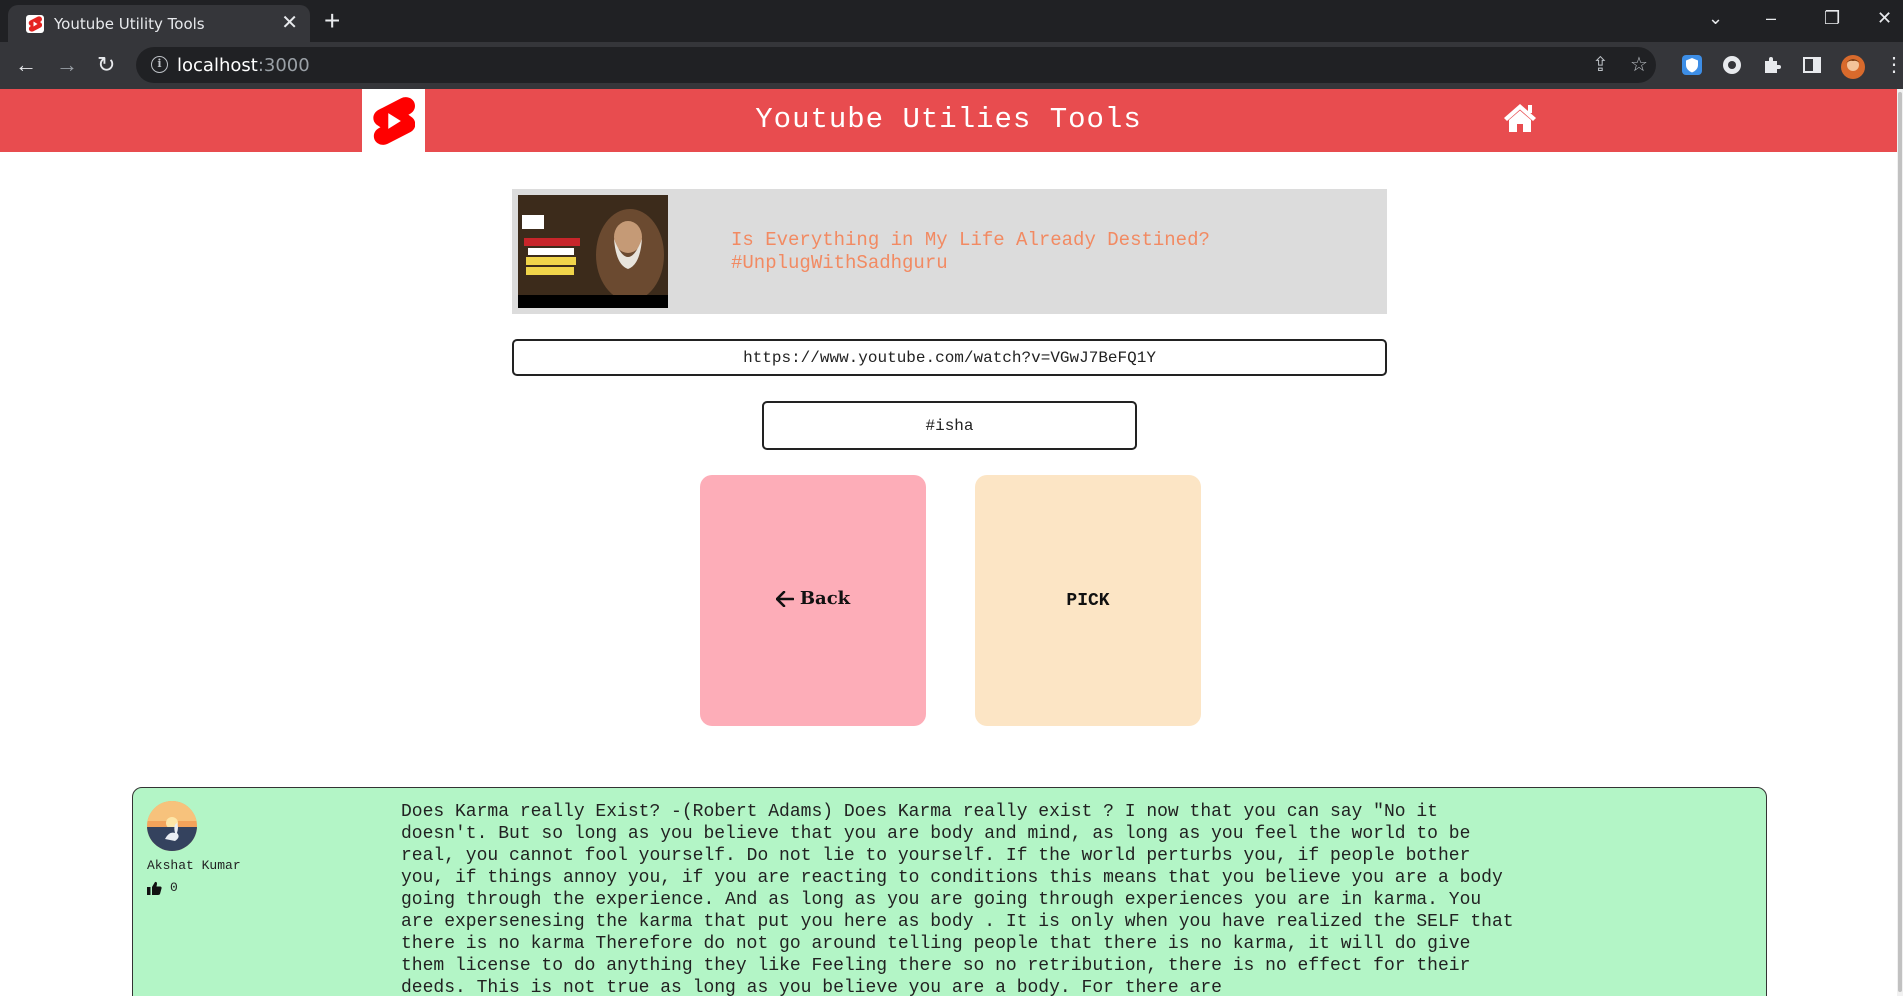 This screenshot has width=1903, height=996. I want to click on extension-circle-icon, so click(1732, 65).